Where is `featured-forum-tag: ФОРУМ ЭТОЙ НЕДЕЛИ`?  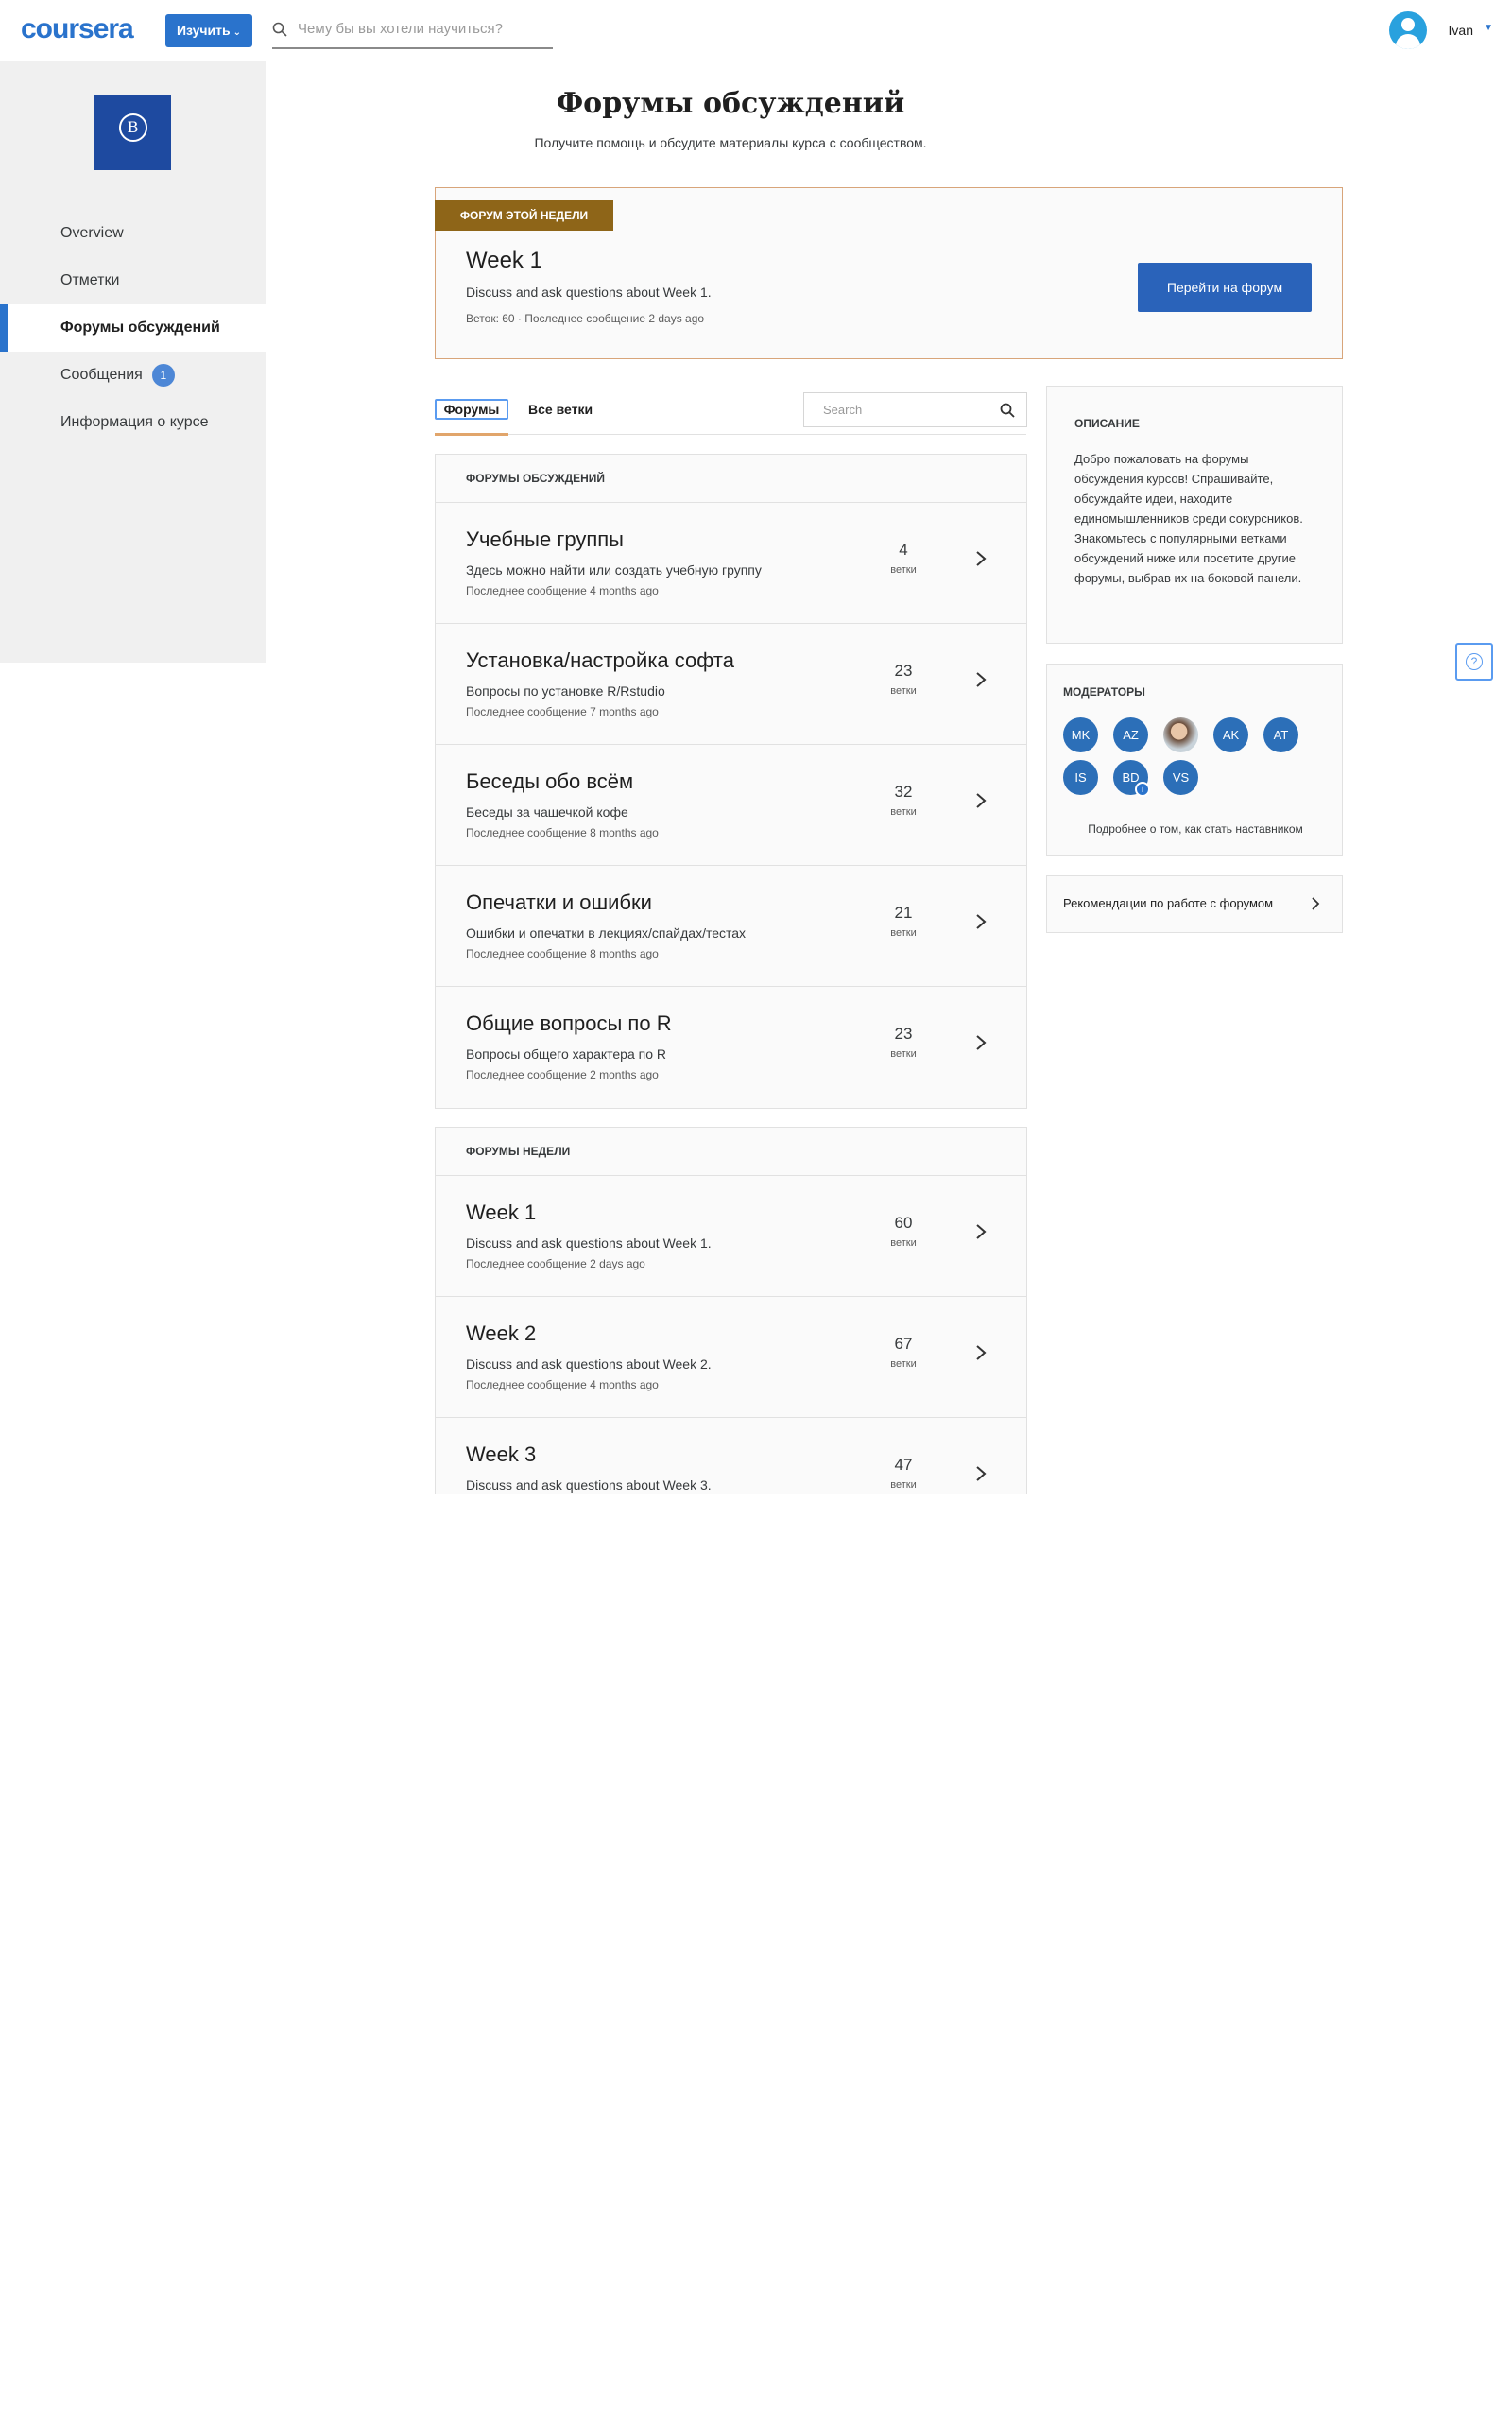
featured-forum-tag: ФОРУМ ЭТОЙ НЕДЕЛИ is located at coordinates (524, 215).